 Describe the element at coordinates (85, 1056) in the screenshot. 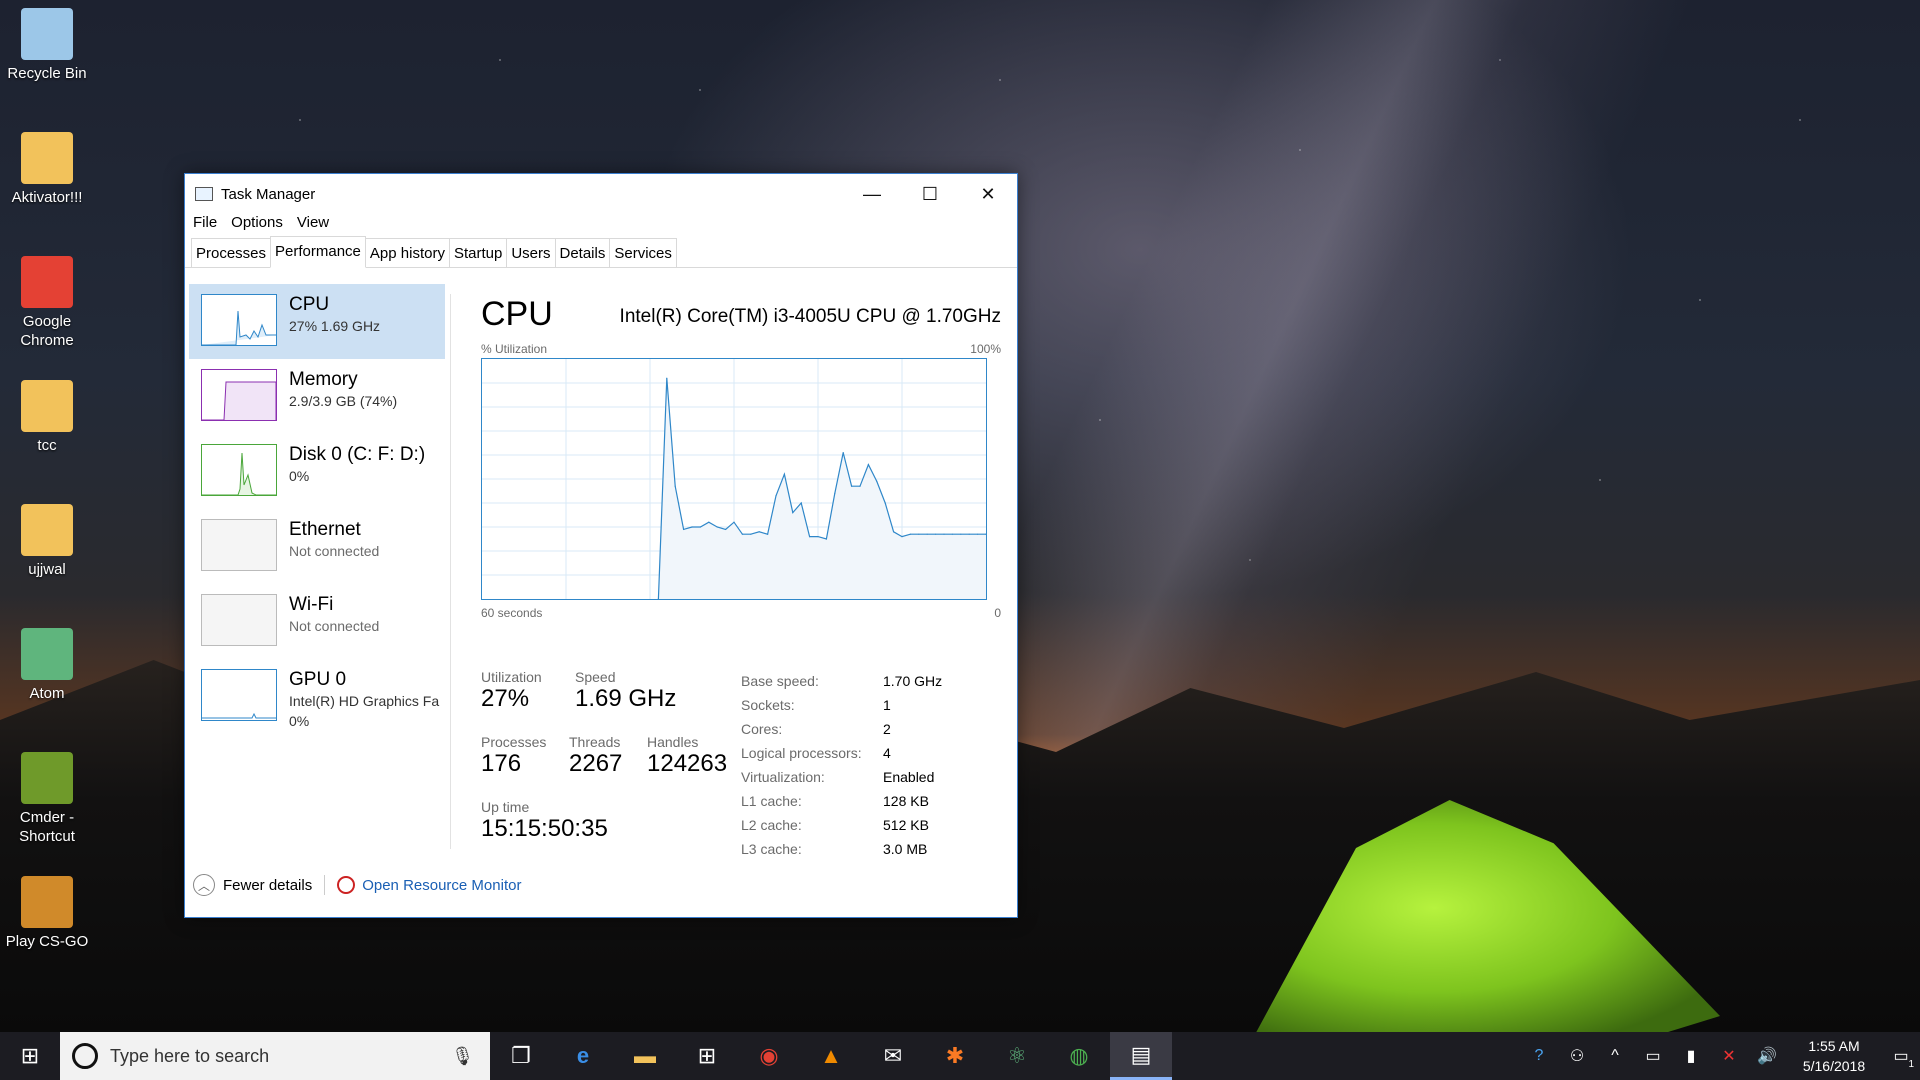

I see `cortana-icon` at that location.